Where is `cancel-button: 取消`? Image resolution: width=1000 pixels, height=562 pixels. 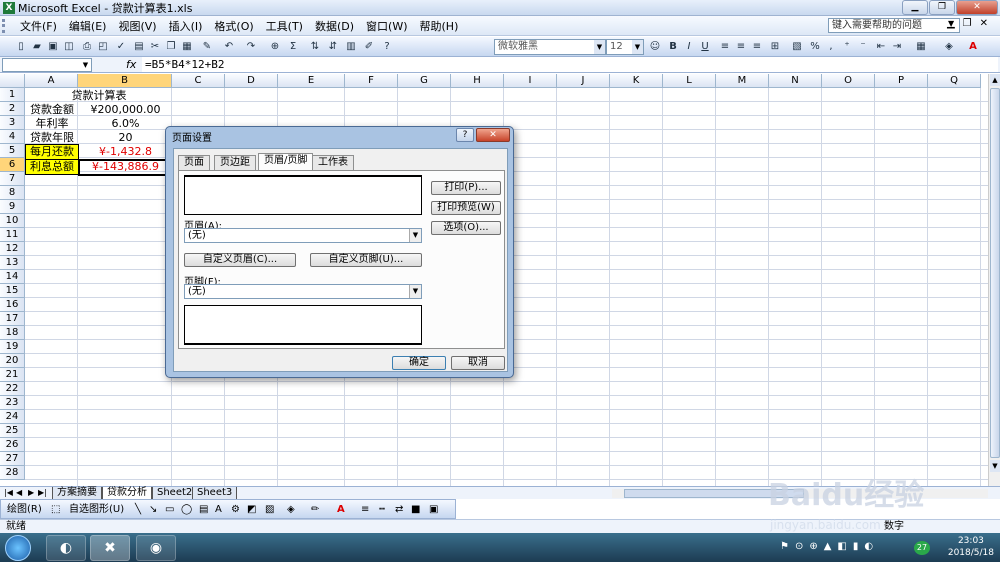 cancel-button: 取消 is located at coordinates (478, 363).